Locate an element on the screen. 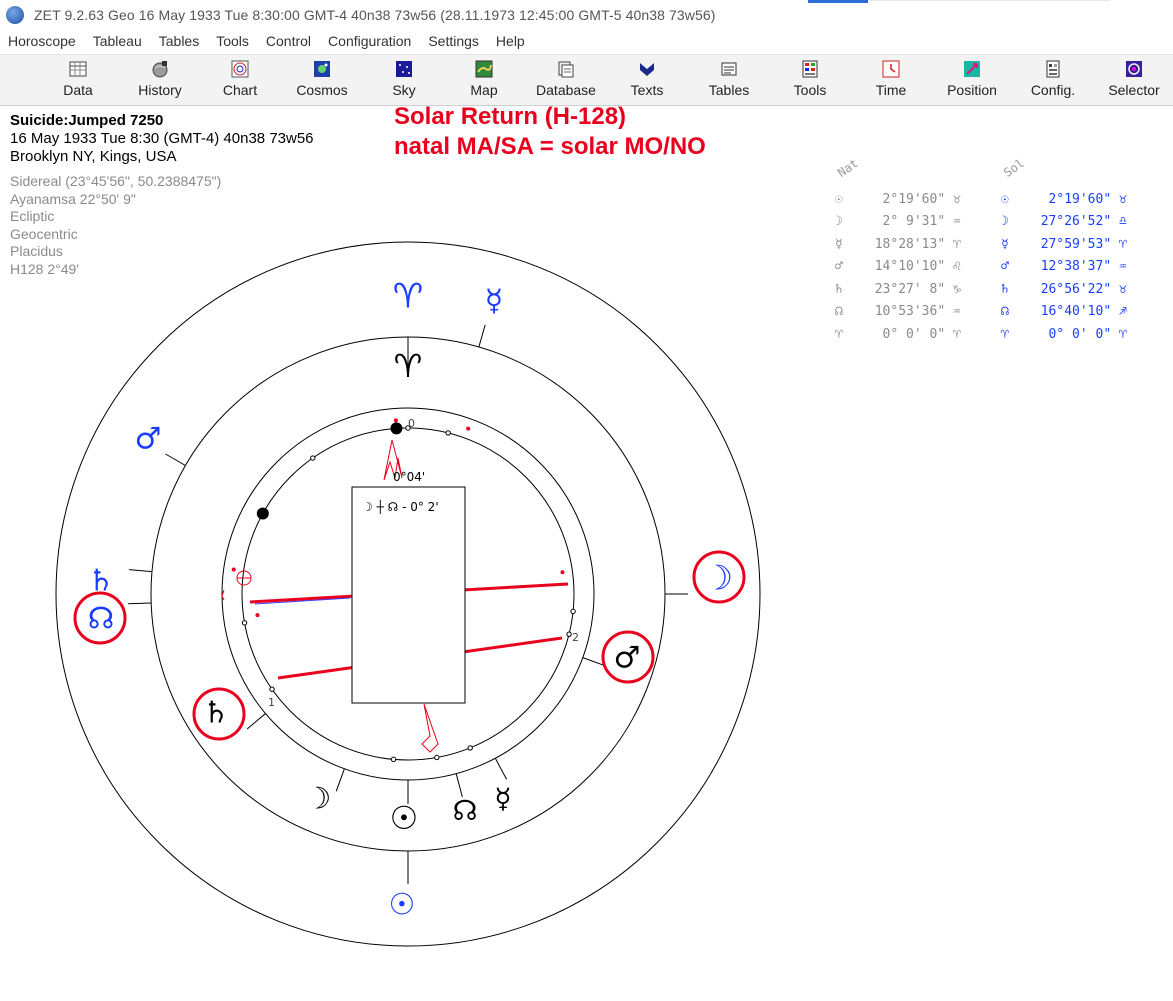 Image resolution: width=1173 pixels, height=1001 pixels. ring-dot-b is located at coordinates (448, 433).